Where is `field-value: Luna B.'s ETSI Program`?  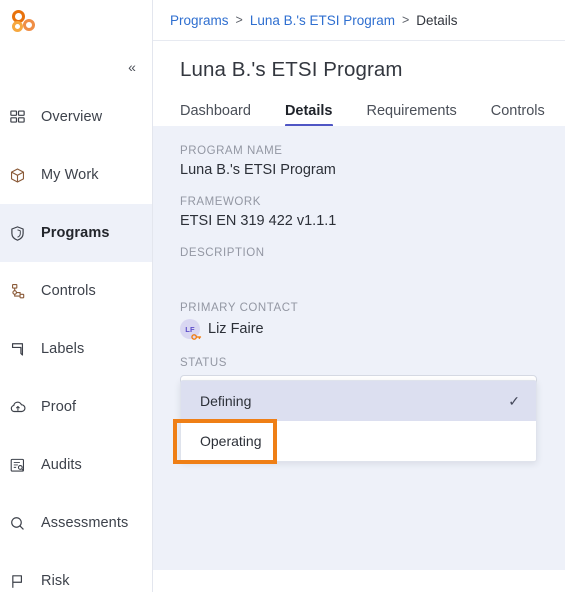
field-value: Luna B.'s ETSI Program is located at coordinates (258, 170).